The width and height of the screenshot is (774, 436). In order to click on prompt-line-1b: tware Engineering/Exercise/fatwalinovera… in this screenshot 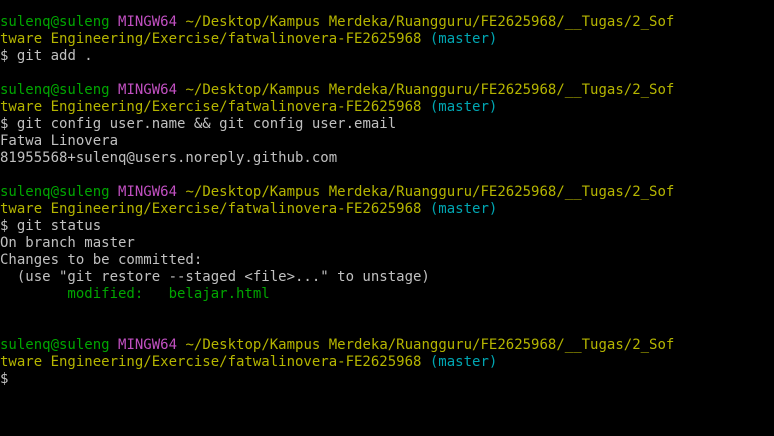, I will do `click(387, 39)`.